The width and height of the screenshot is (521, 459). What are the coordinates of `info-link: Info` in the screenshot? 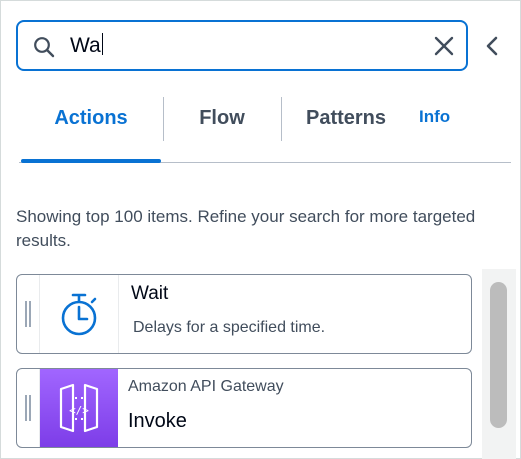 It's located at (434, 117).